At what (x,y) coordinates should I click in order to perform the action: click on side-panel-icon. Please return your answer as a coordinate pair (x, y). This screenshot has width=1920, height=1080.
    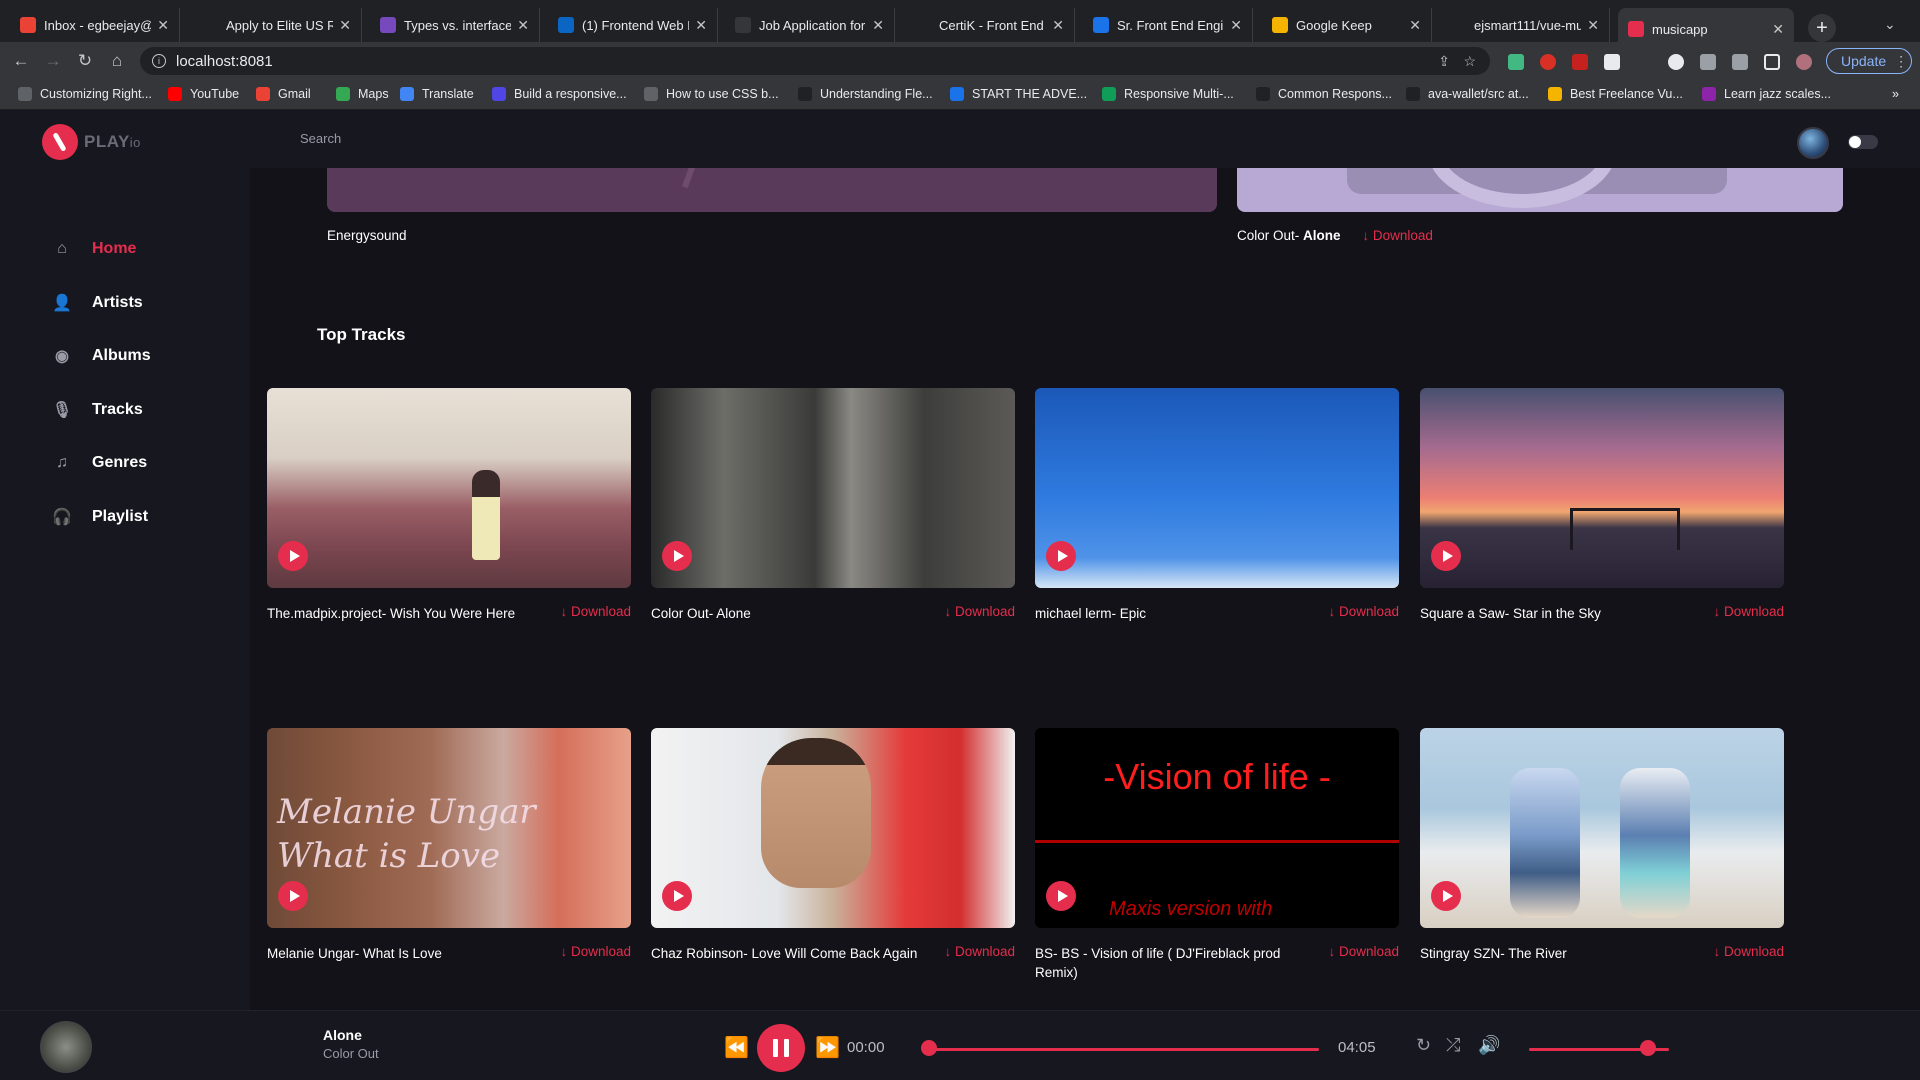
    Looking at the image, I should click on (1772, 62).